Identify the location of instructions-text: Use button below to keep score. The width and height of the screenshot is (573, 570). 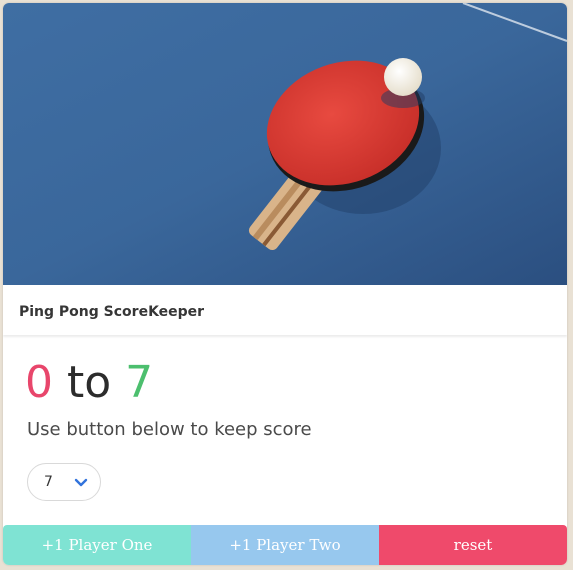
(169, 429).